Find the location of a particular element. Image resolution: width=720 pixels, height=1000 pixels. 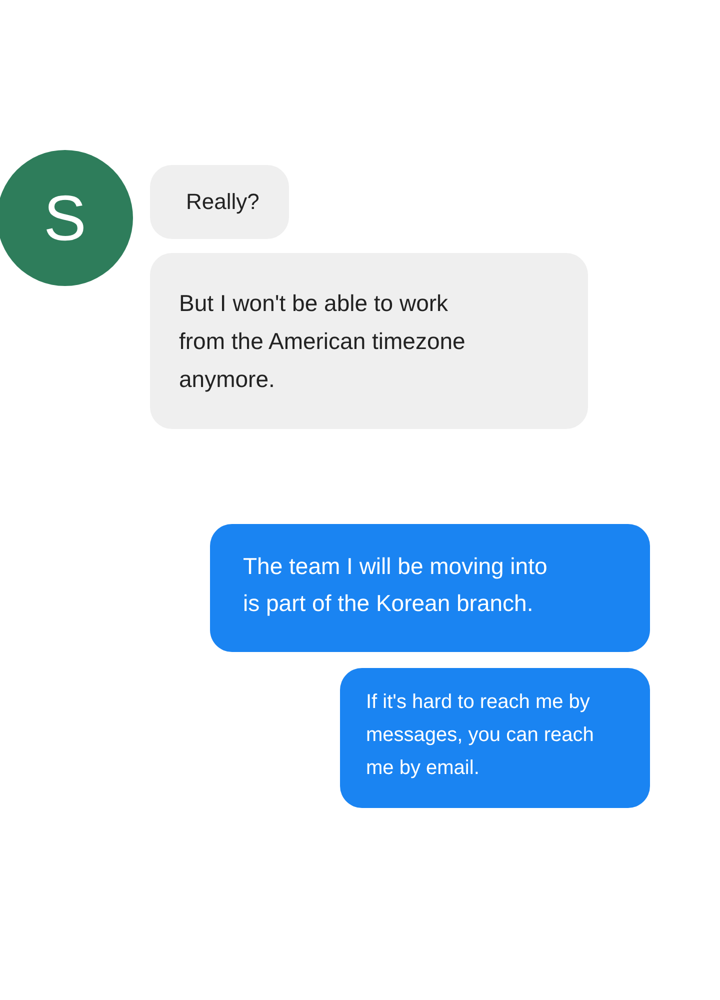

received-message: But I won't be able to work from the American timezone anymore. is located at coordinates (369, 341).